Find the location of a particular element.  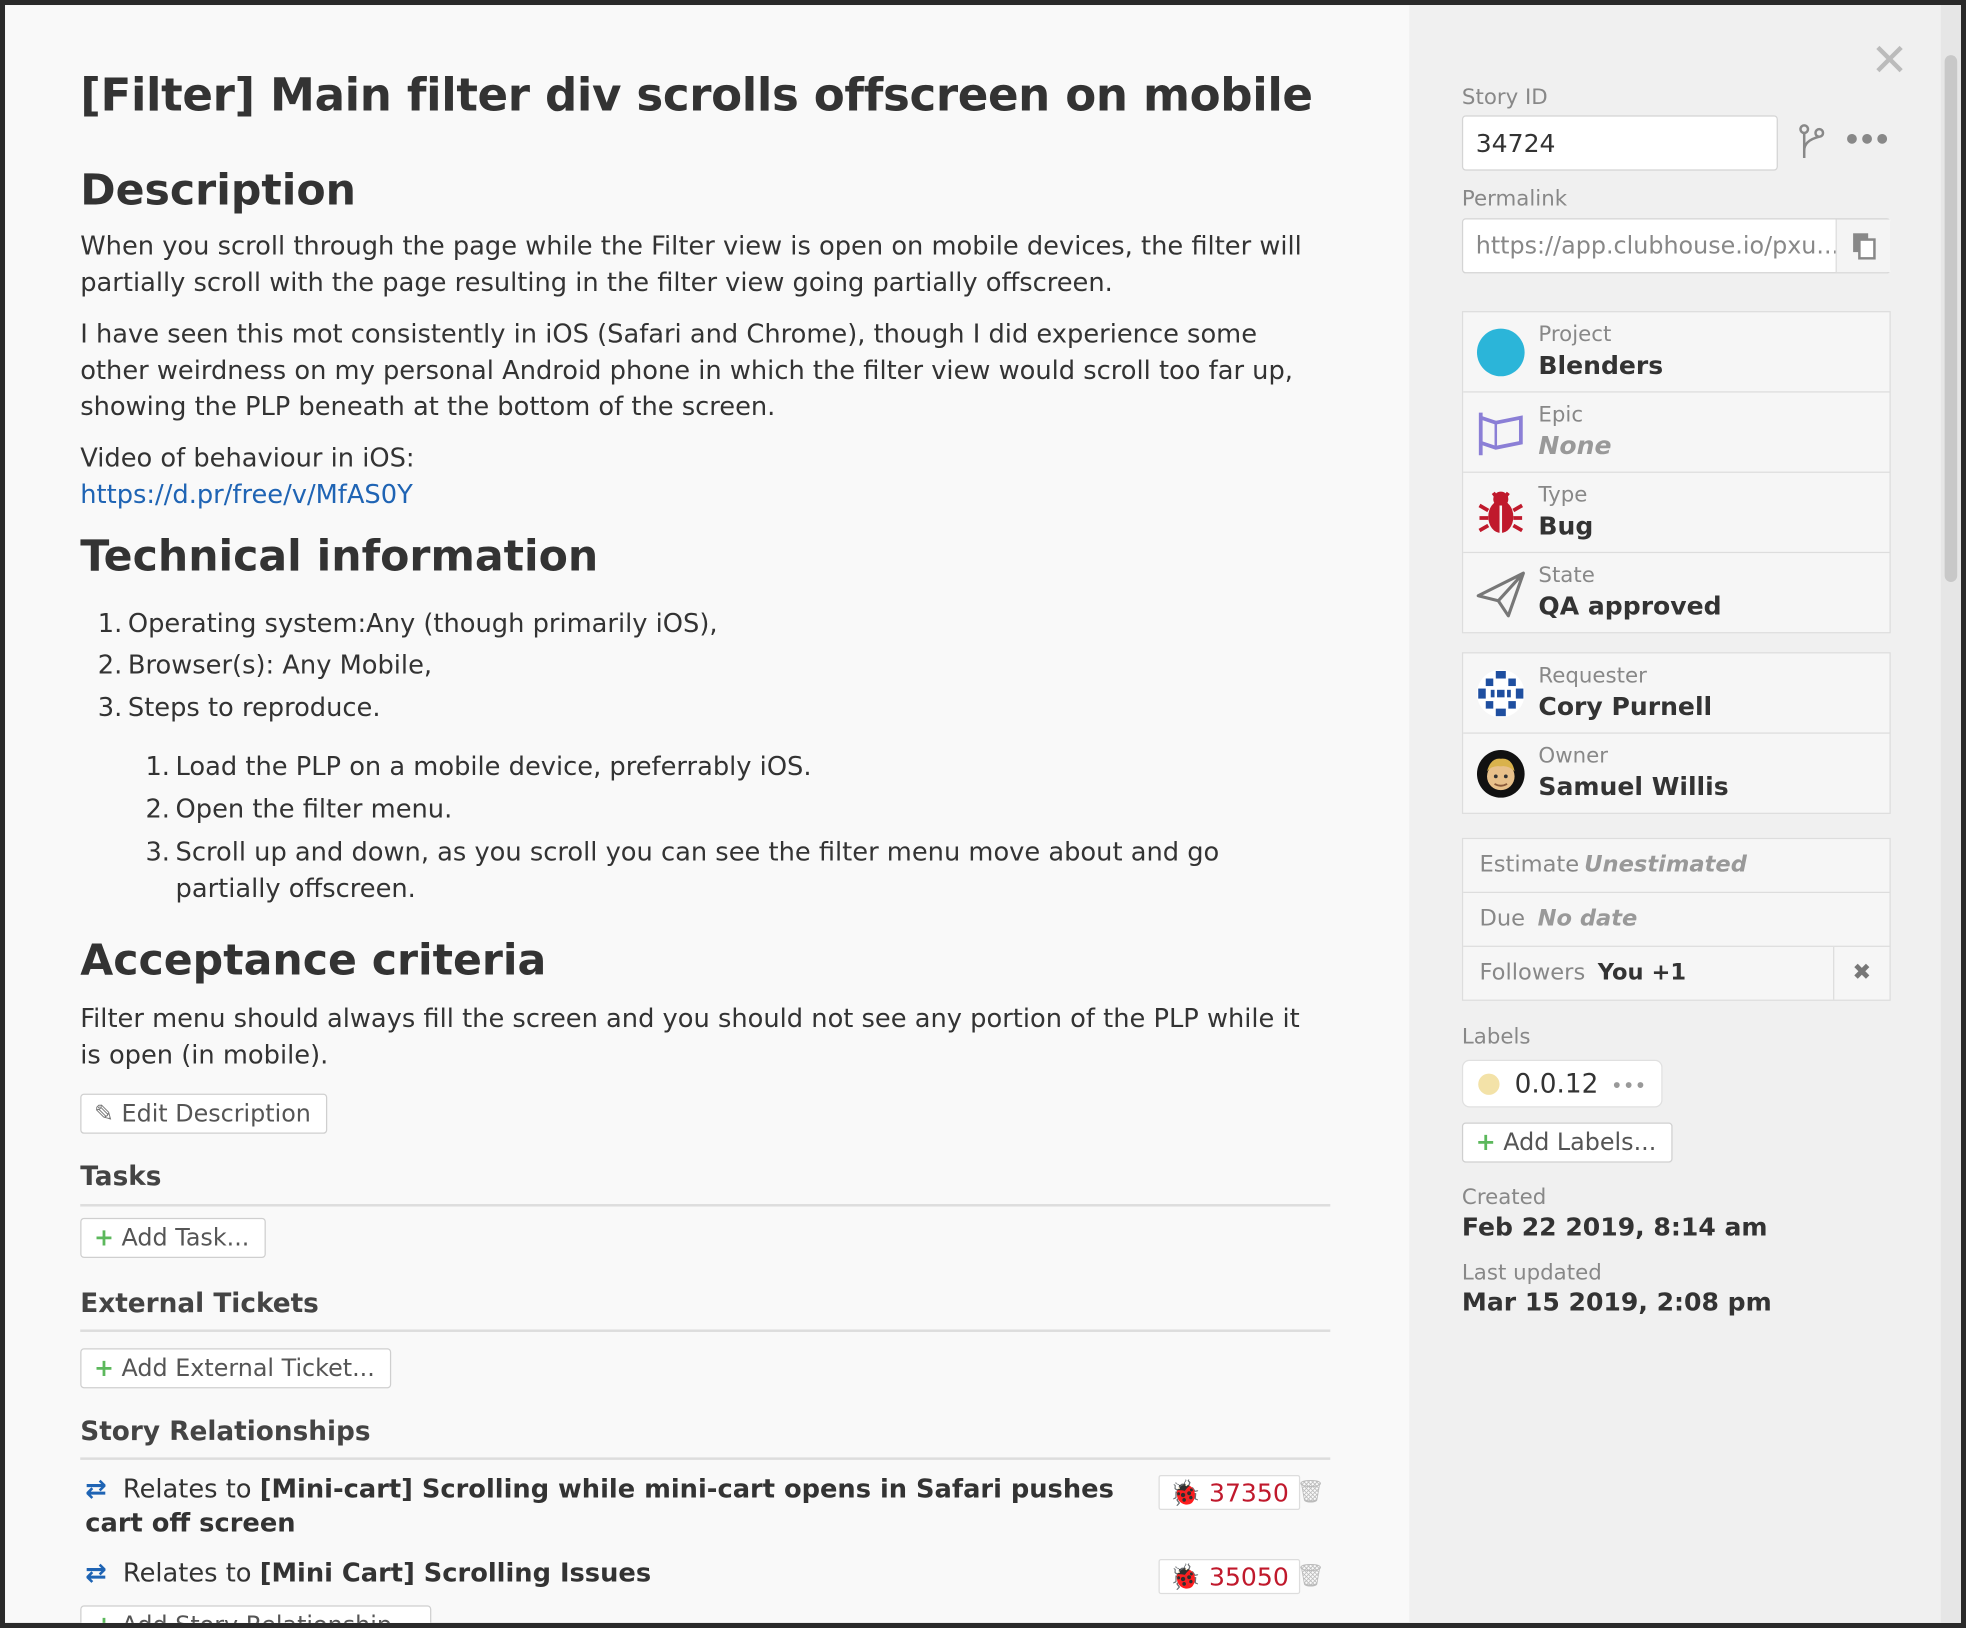

list-item: 2. Browser(s): Any Mobile, is located at coordinates (265, 664).